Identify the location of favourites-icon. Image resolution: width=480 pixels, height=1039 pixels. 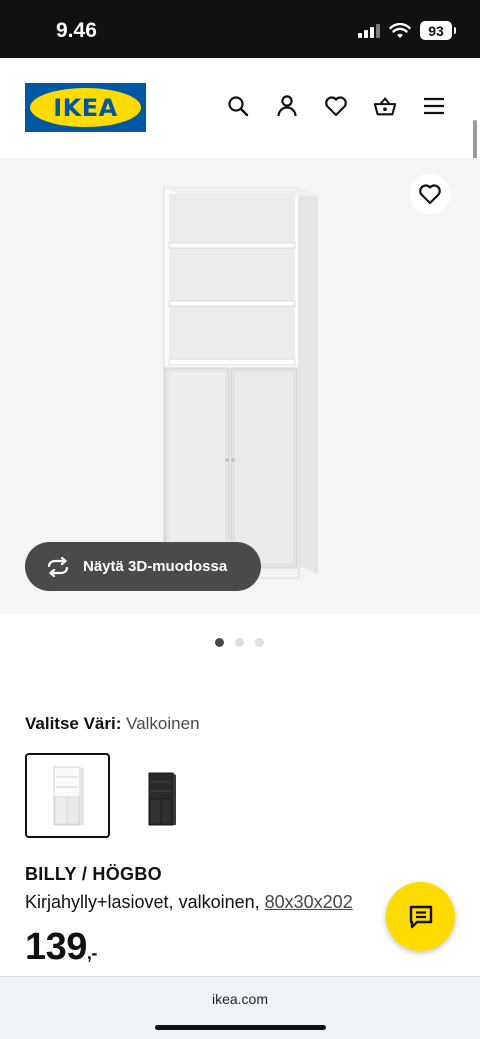
(336, 106).